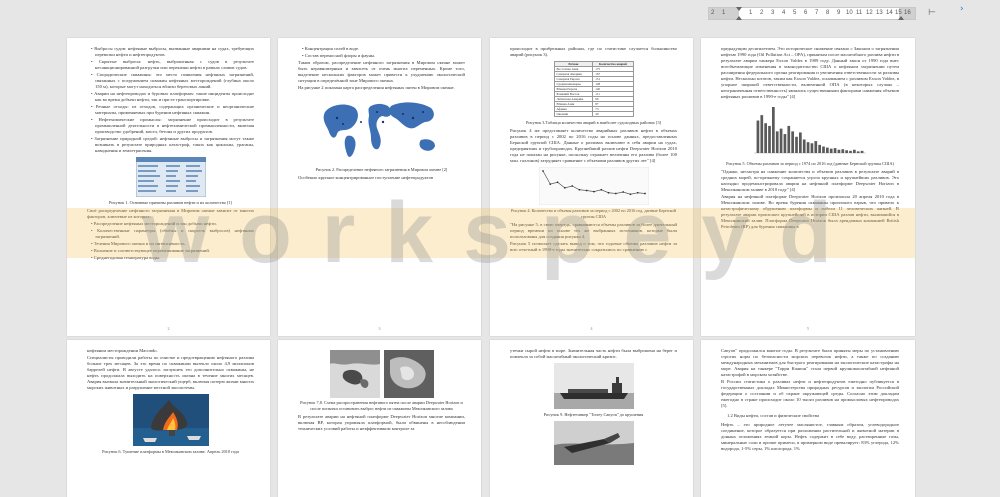  Describe the element at coordinates (593, 443) in the screenshot. I see `tanker-wreck-photo` at that location.